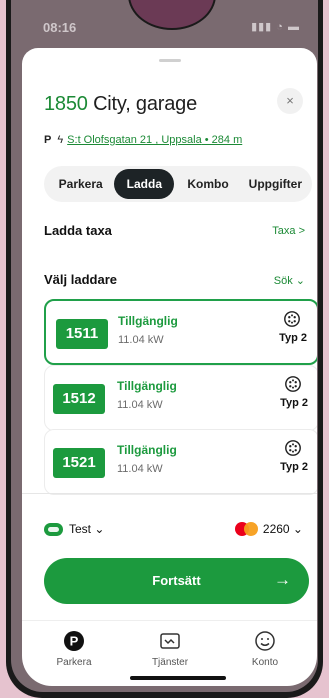  Describe the element at coordinates (288, 231) in the screenshot. I see `taxa-link: Taxa >` at that location.